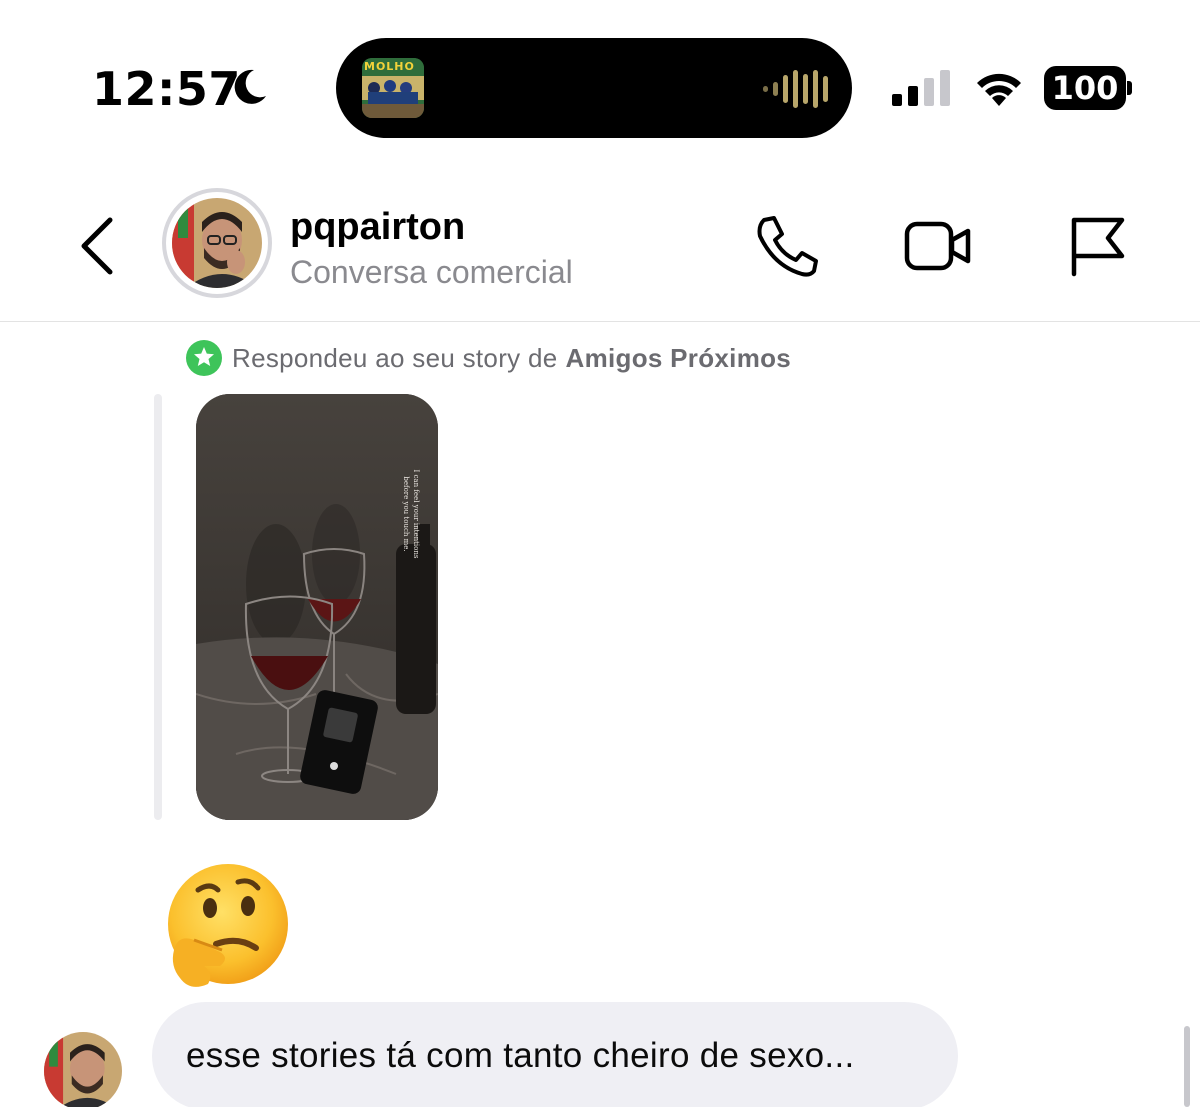  Describe the element at coordinates (795, 89) in the screenshot. I see `audio-waveform-icon` at that location.